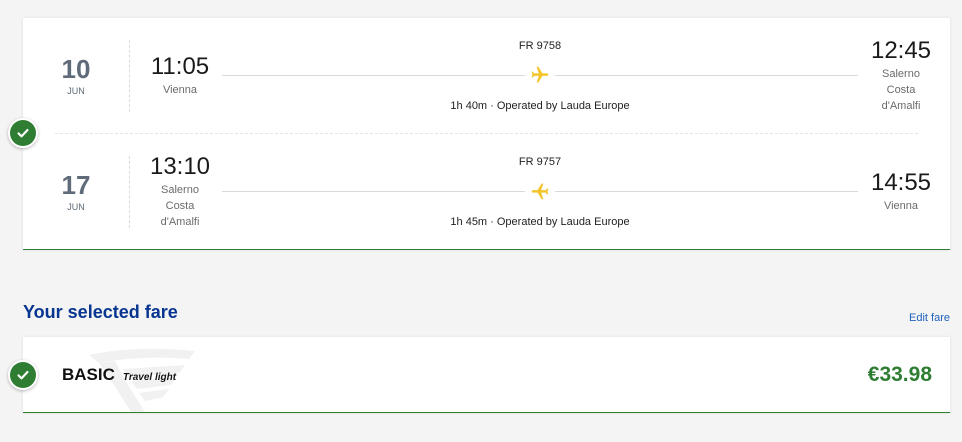 The image size is (962, 442). What do you see at coordinates (23, 133) in the screenshot?
I see `flights-check-circle-icon` at bounding box center [23, 133].